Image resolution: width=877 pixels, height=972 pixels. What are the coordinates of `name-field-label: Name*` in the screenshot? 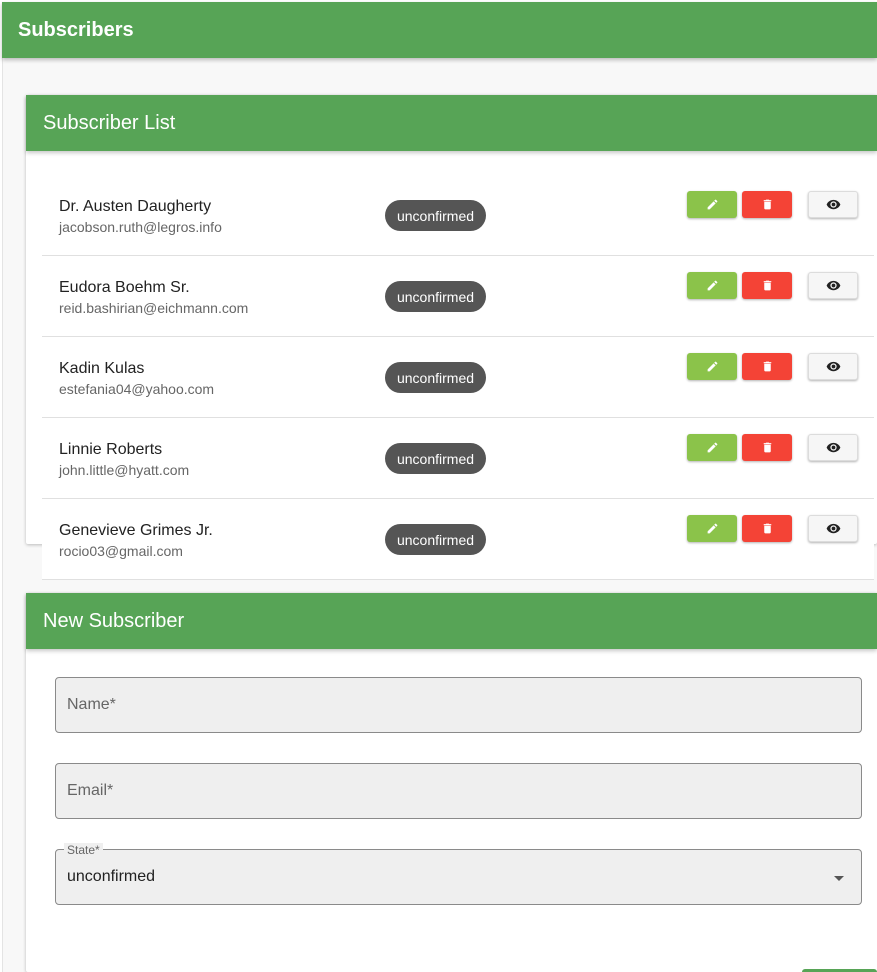 It's located at (91, 704).